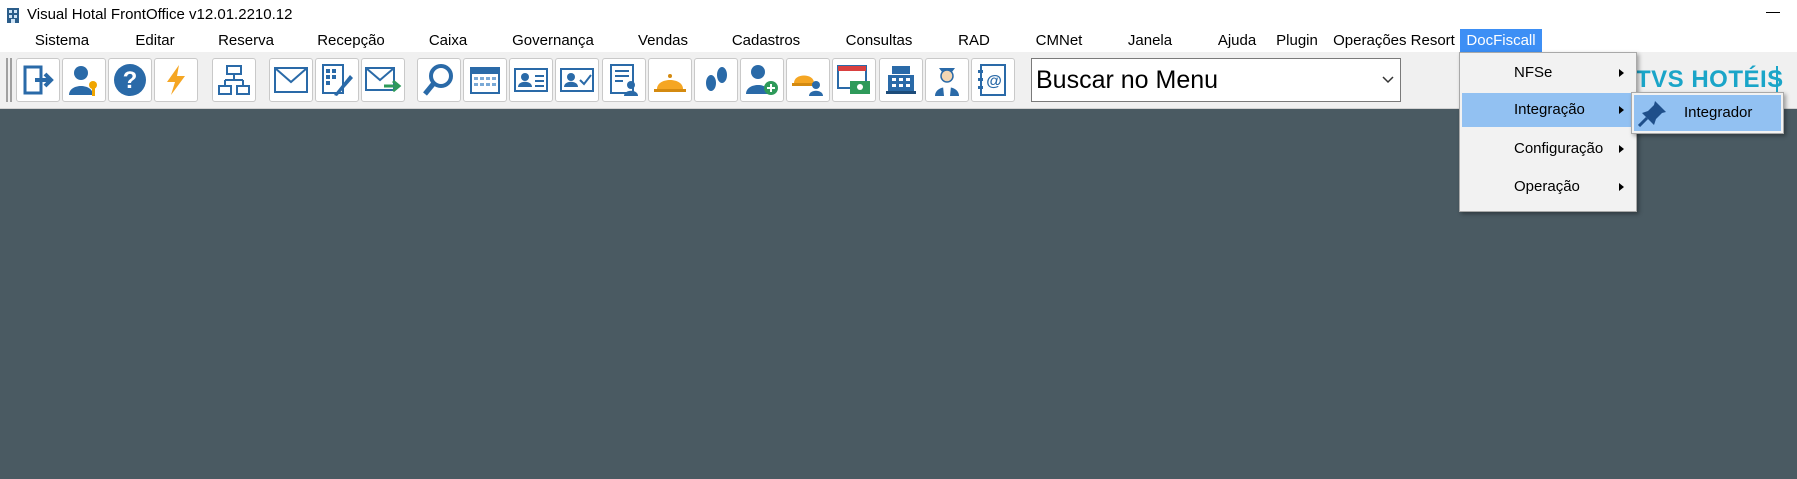 The height and width of the screenshot is (479, 1797). What do you see at coordinates (1394, 40) in the screenshot?
I see `menu-operacoes-resort: Operações Resort` at bounding box center [1394, 40].